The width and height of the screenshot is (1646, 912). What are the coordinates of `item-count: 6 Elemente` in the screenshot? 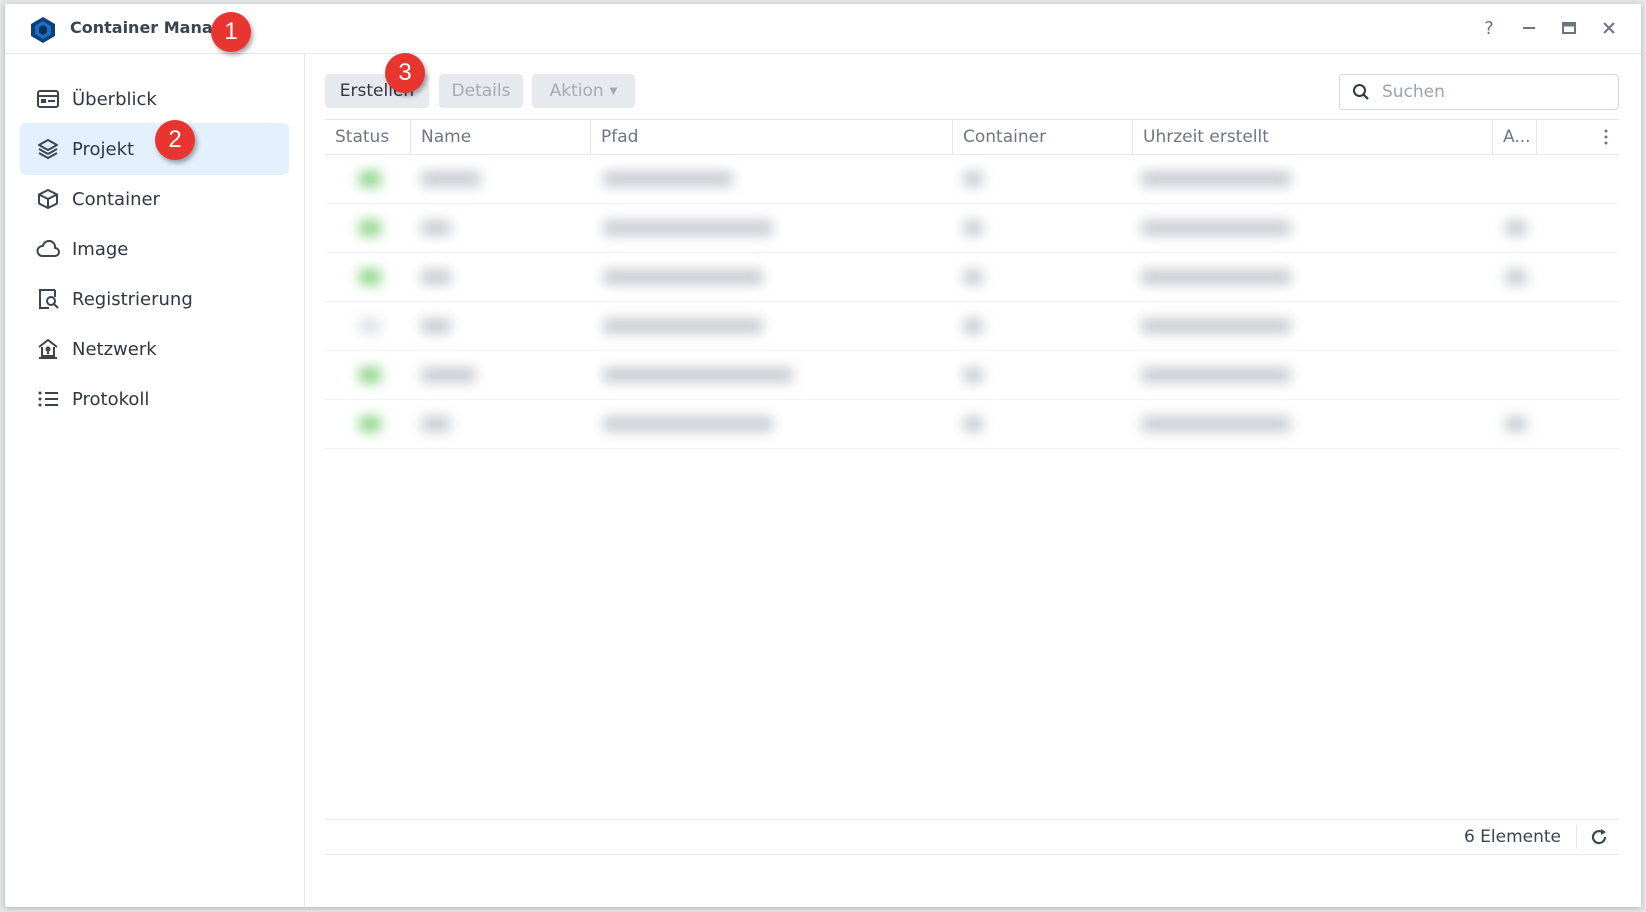 It's located at (1512, 837).